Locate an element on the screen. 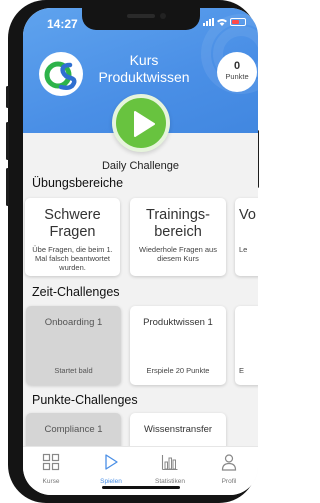  daily-challenge-play-button is located at coordinates (141, 123).